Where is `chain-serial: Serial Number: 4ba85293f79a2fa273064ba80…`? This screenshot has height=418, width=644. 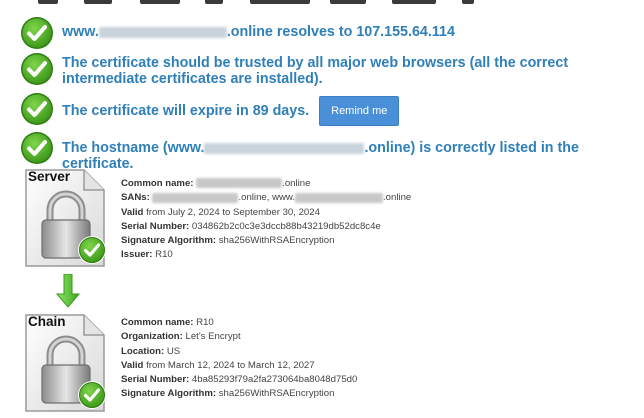 chain-serial: Serial Number: 4ba85293f79a2fa273064ba80… is located at coordinates (239, 380).